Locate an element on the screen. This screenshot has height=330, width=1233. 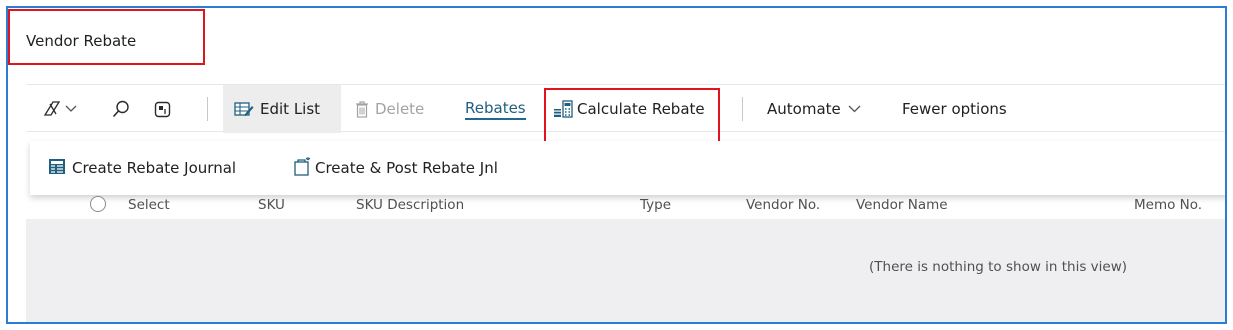
delete-button: Delete is located at coordinates (389, 109).